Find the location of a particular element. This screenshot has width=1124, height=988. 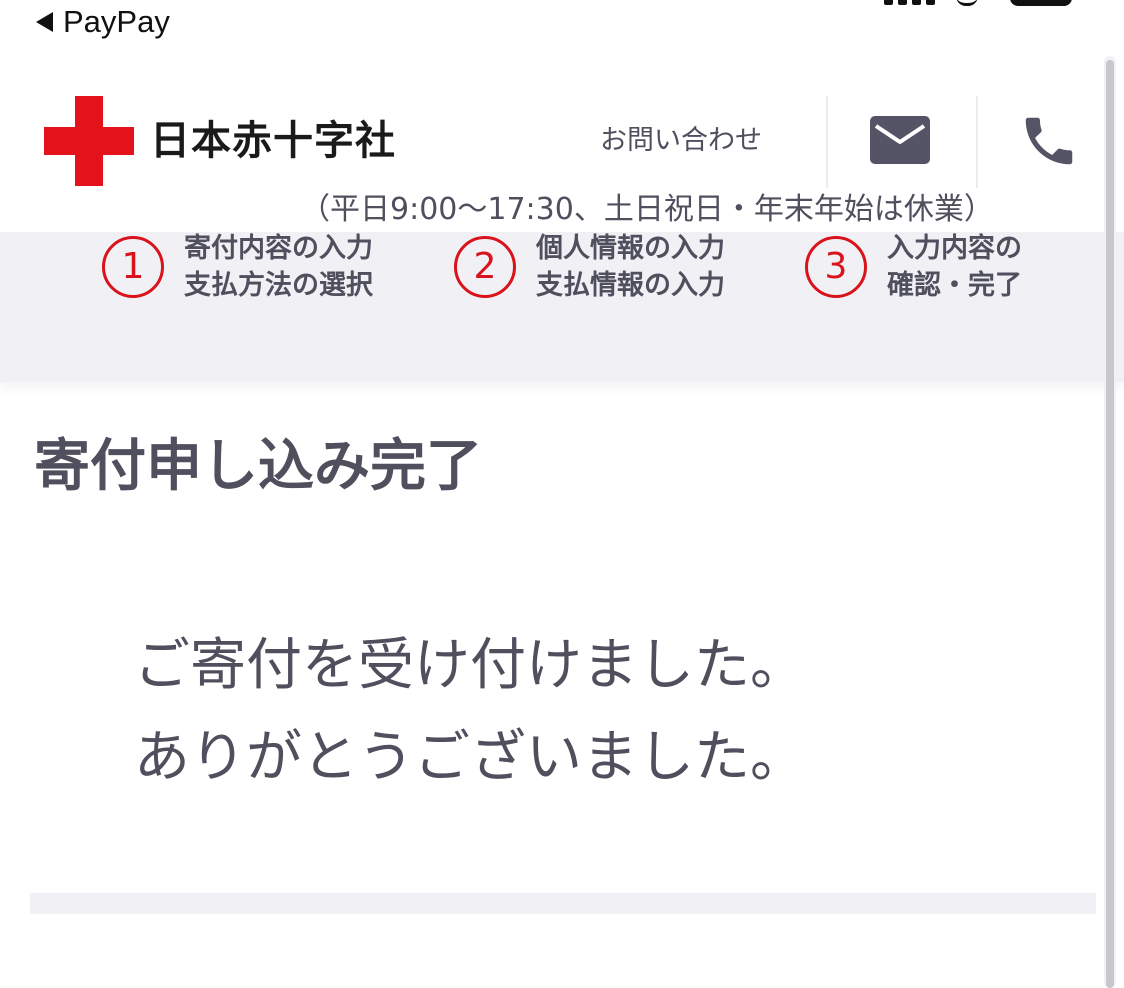

wifi-icon is located at coordinates (967, 3).